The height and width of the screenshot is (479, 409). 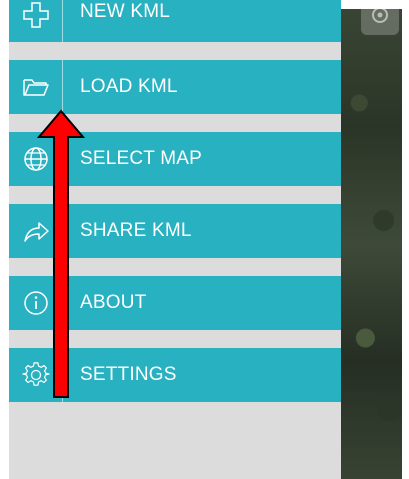 I want to click on menu-item-share-kml: SHARE KML, so click(x=175, y=231).